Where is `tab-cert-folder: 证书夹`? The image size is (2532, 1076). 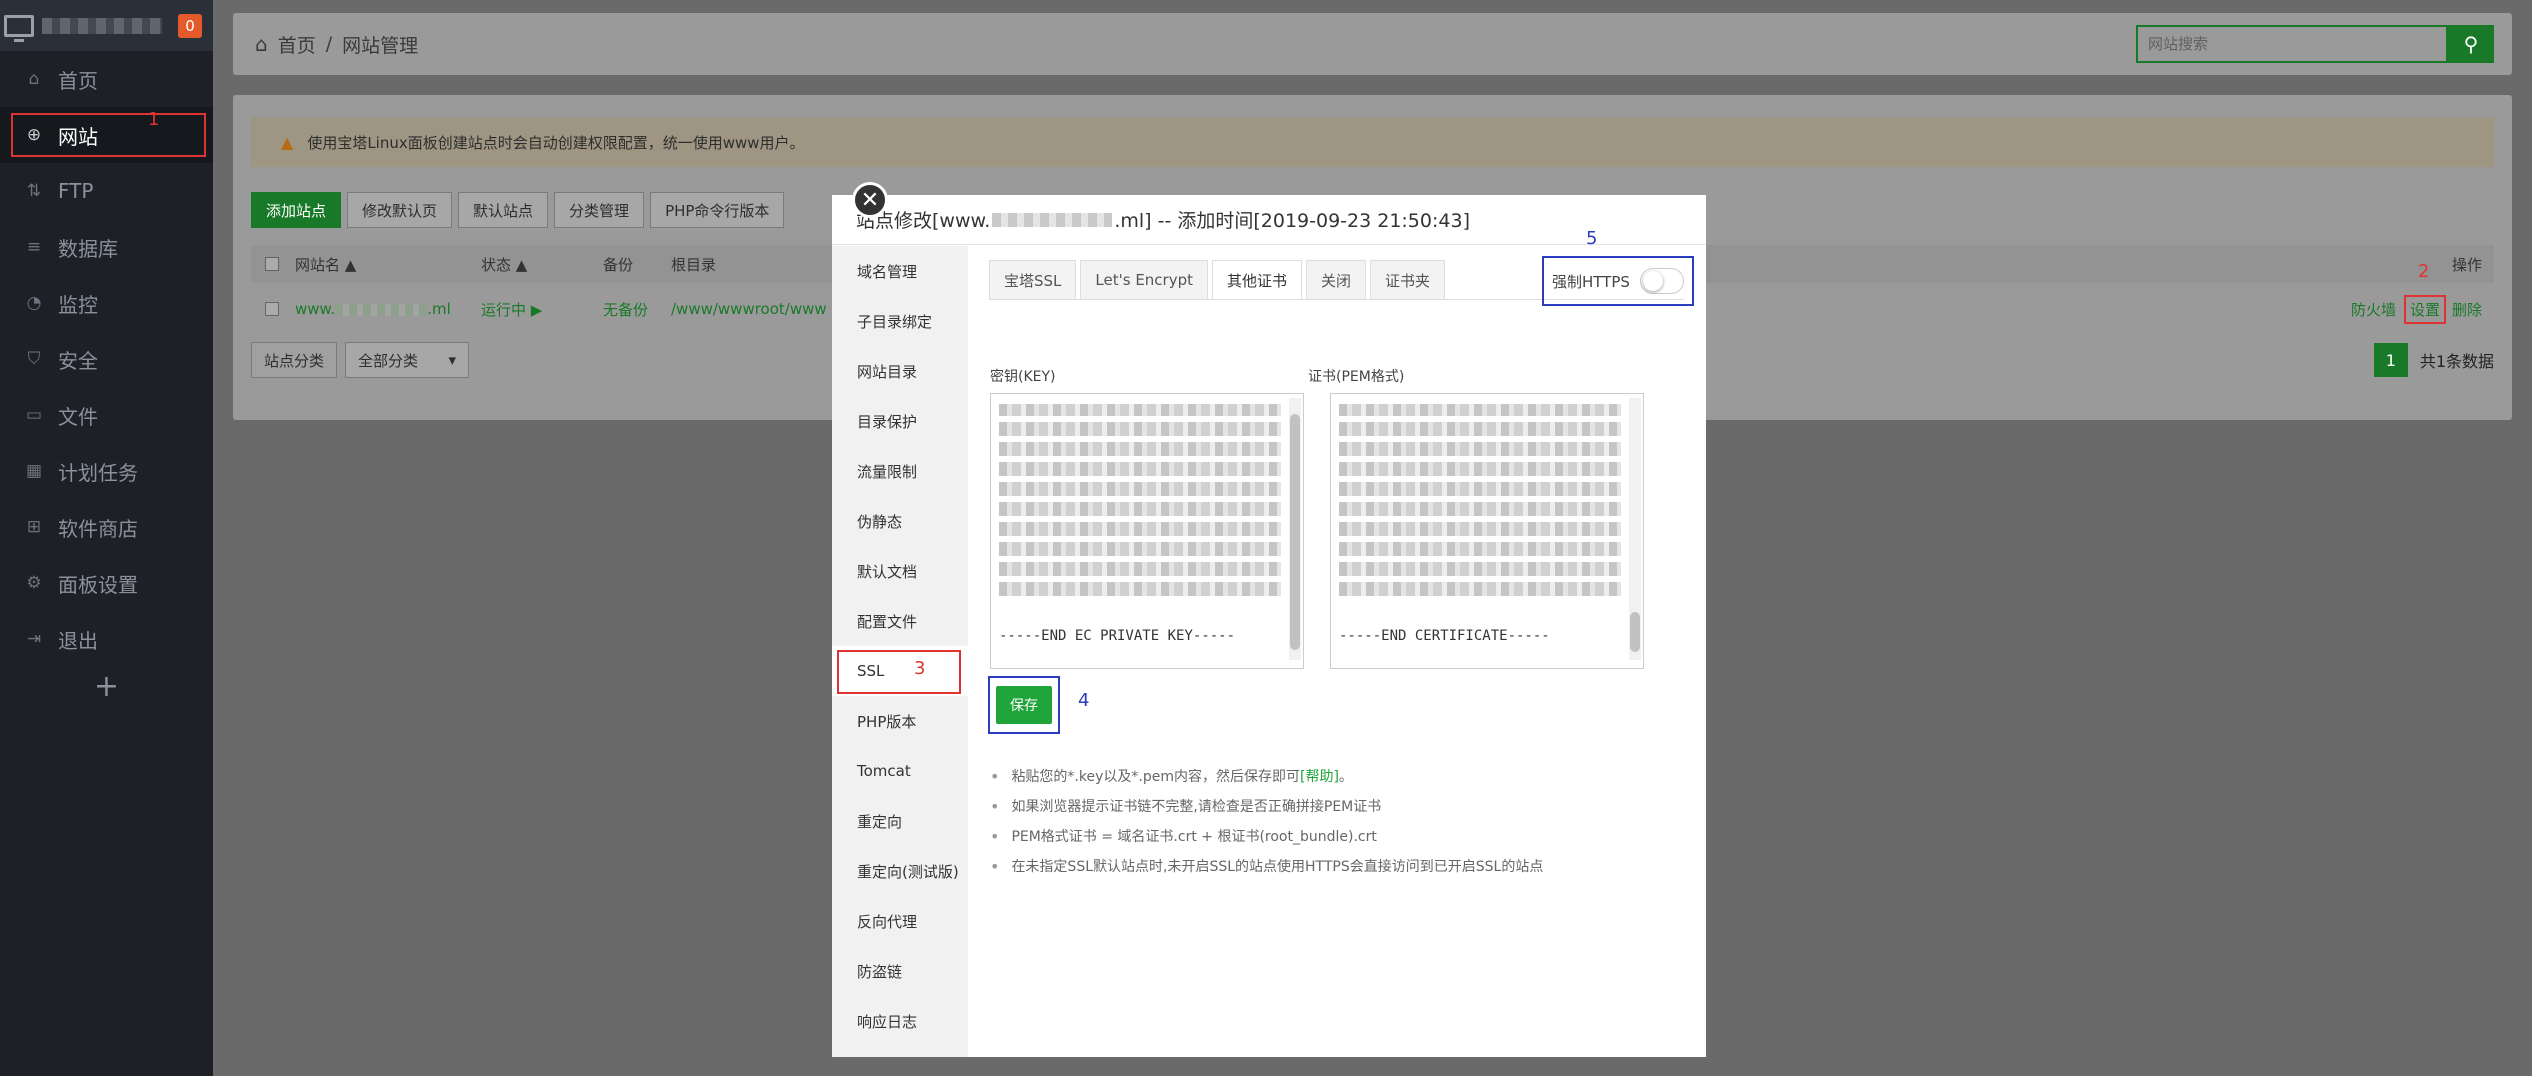 tab-cert-folder: 证书夹 is located at coordinates (1408, 280).